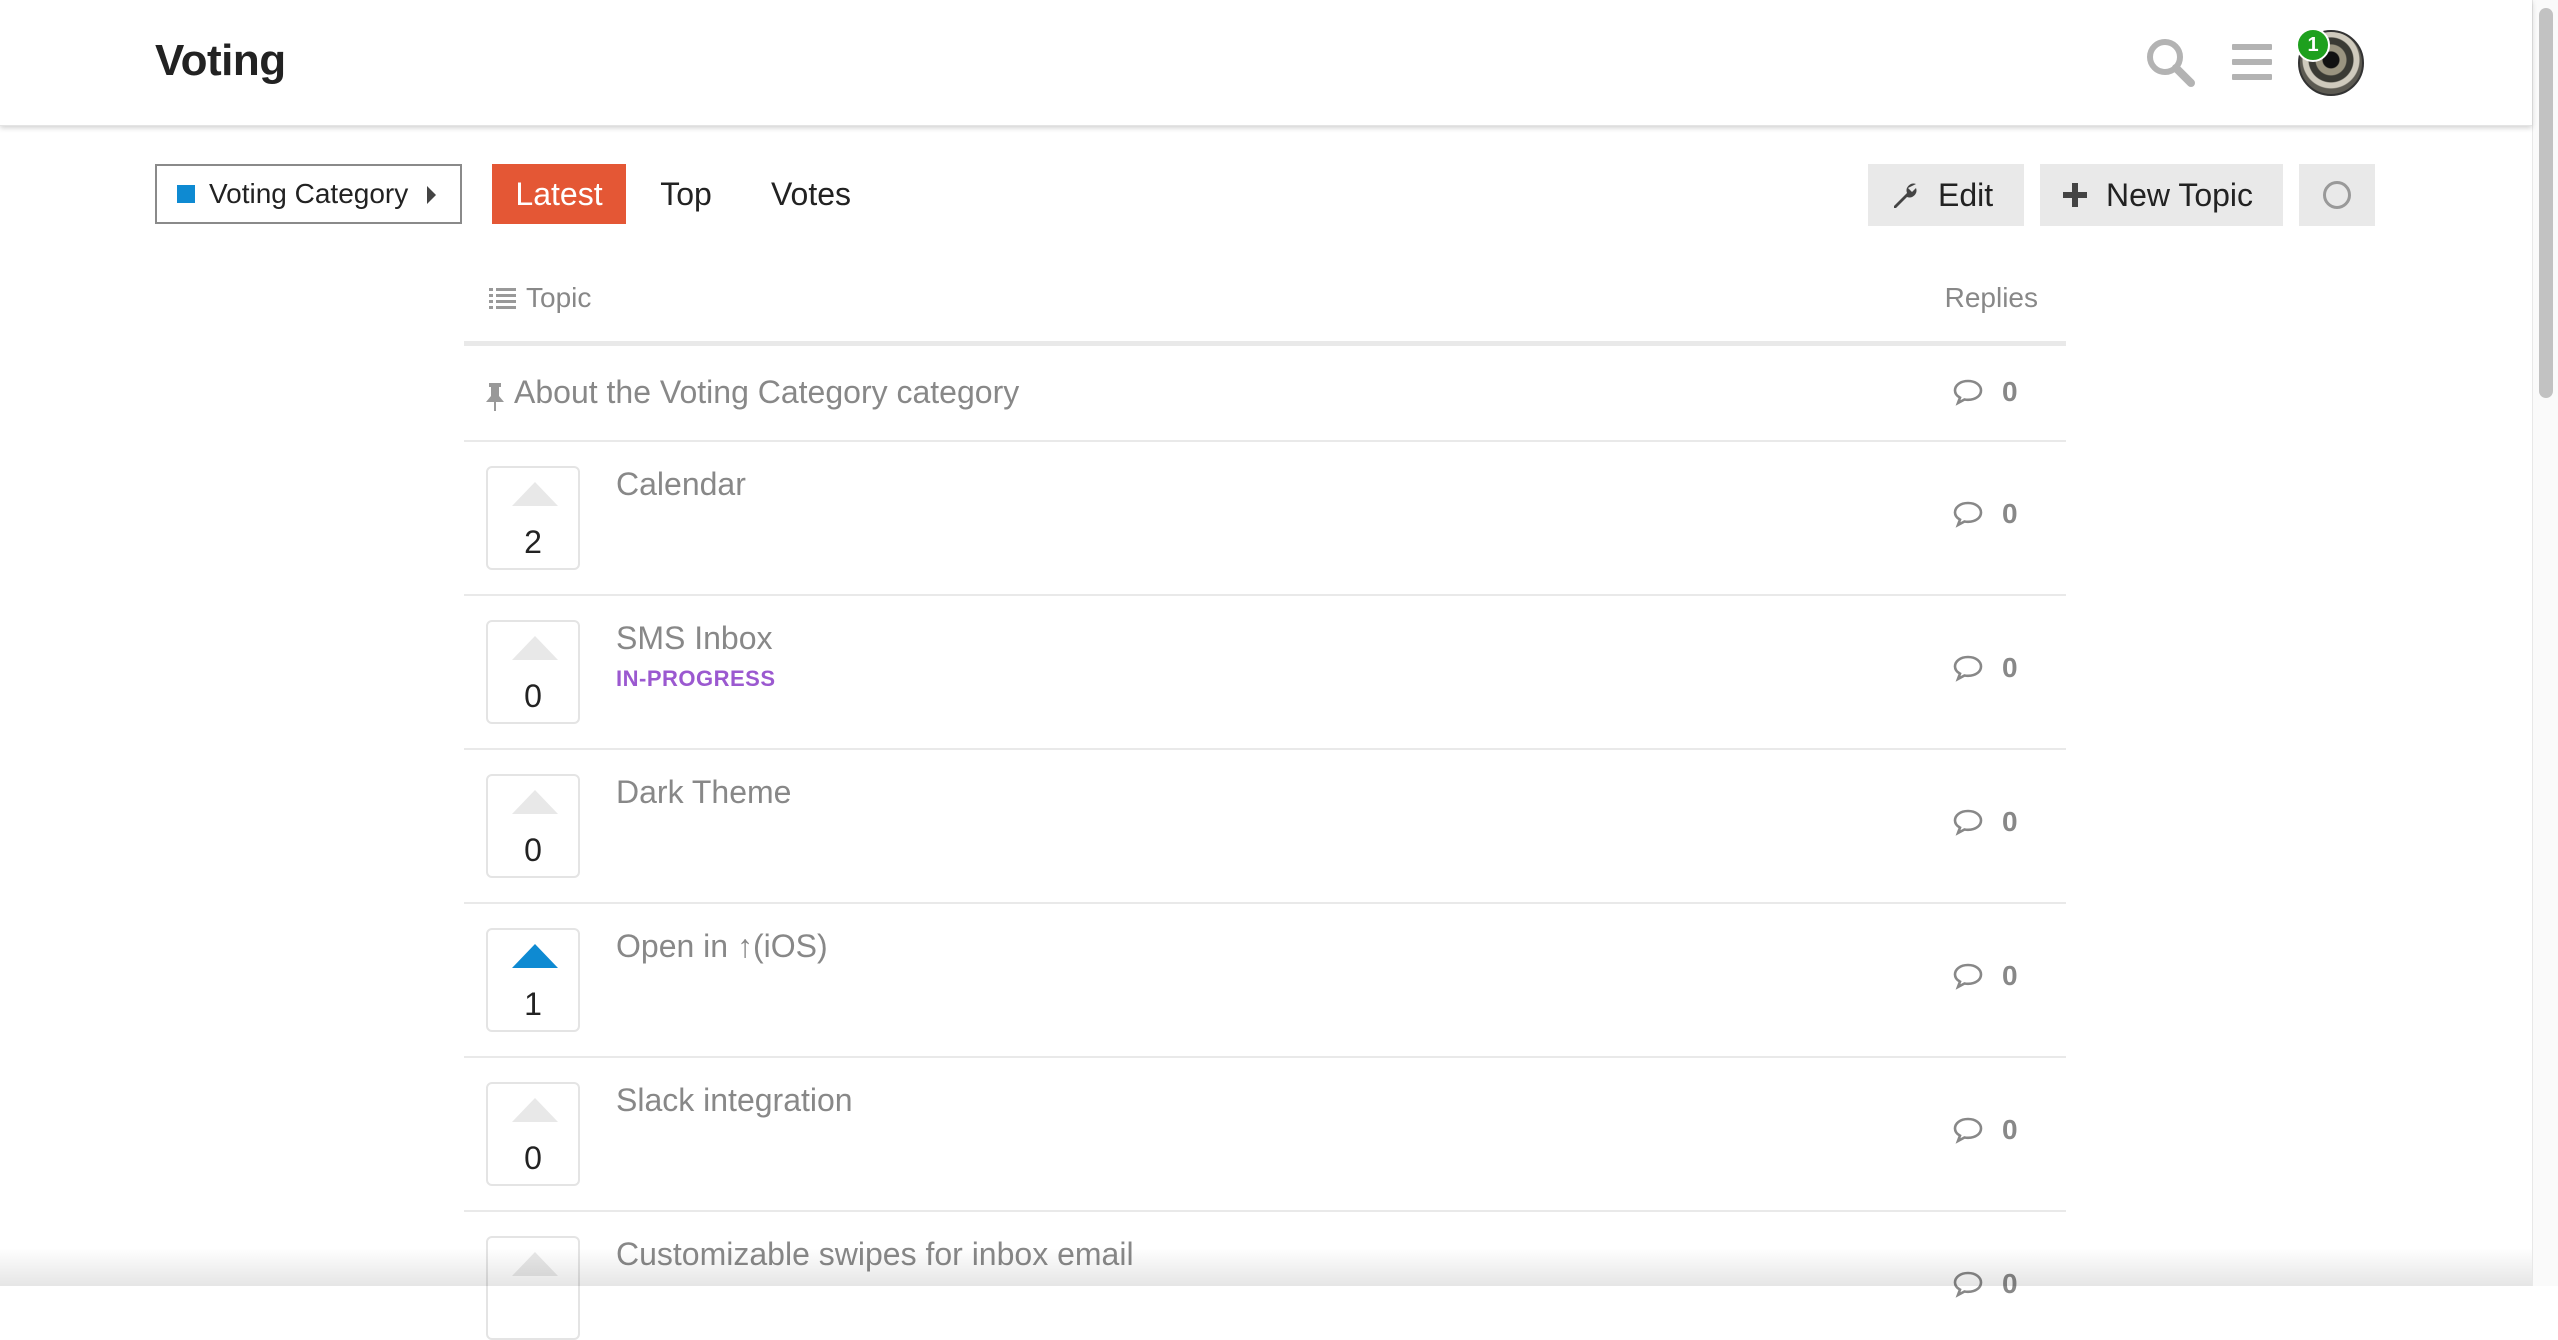  I want to click on user-avatar-button: 1, so click(2331, 63).